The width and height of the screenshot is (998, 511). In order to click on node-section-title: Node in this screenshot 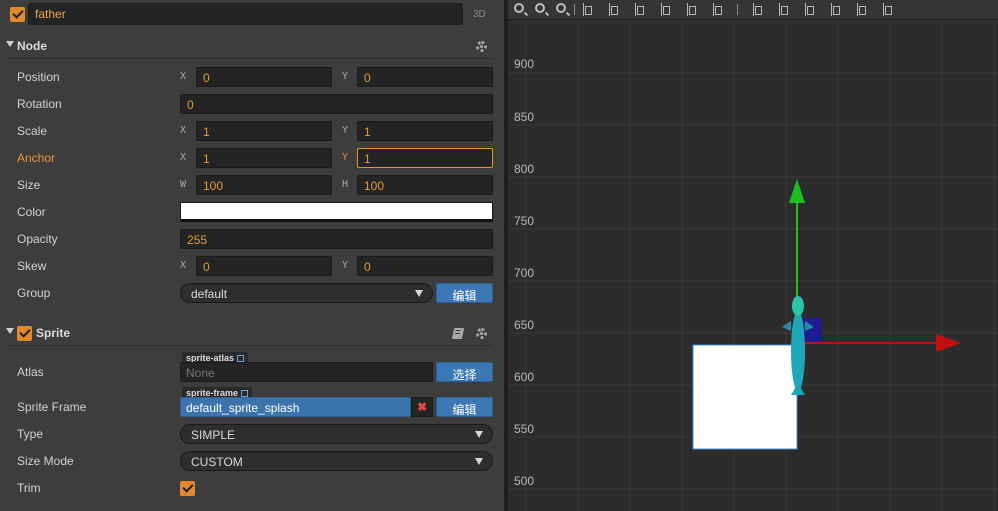, I will do `click(32, 46)`.